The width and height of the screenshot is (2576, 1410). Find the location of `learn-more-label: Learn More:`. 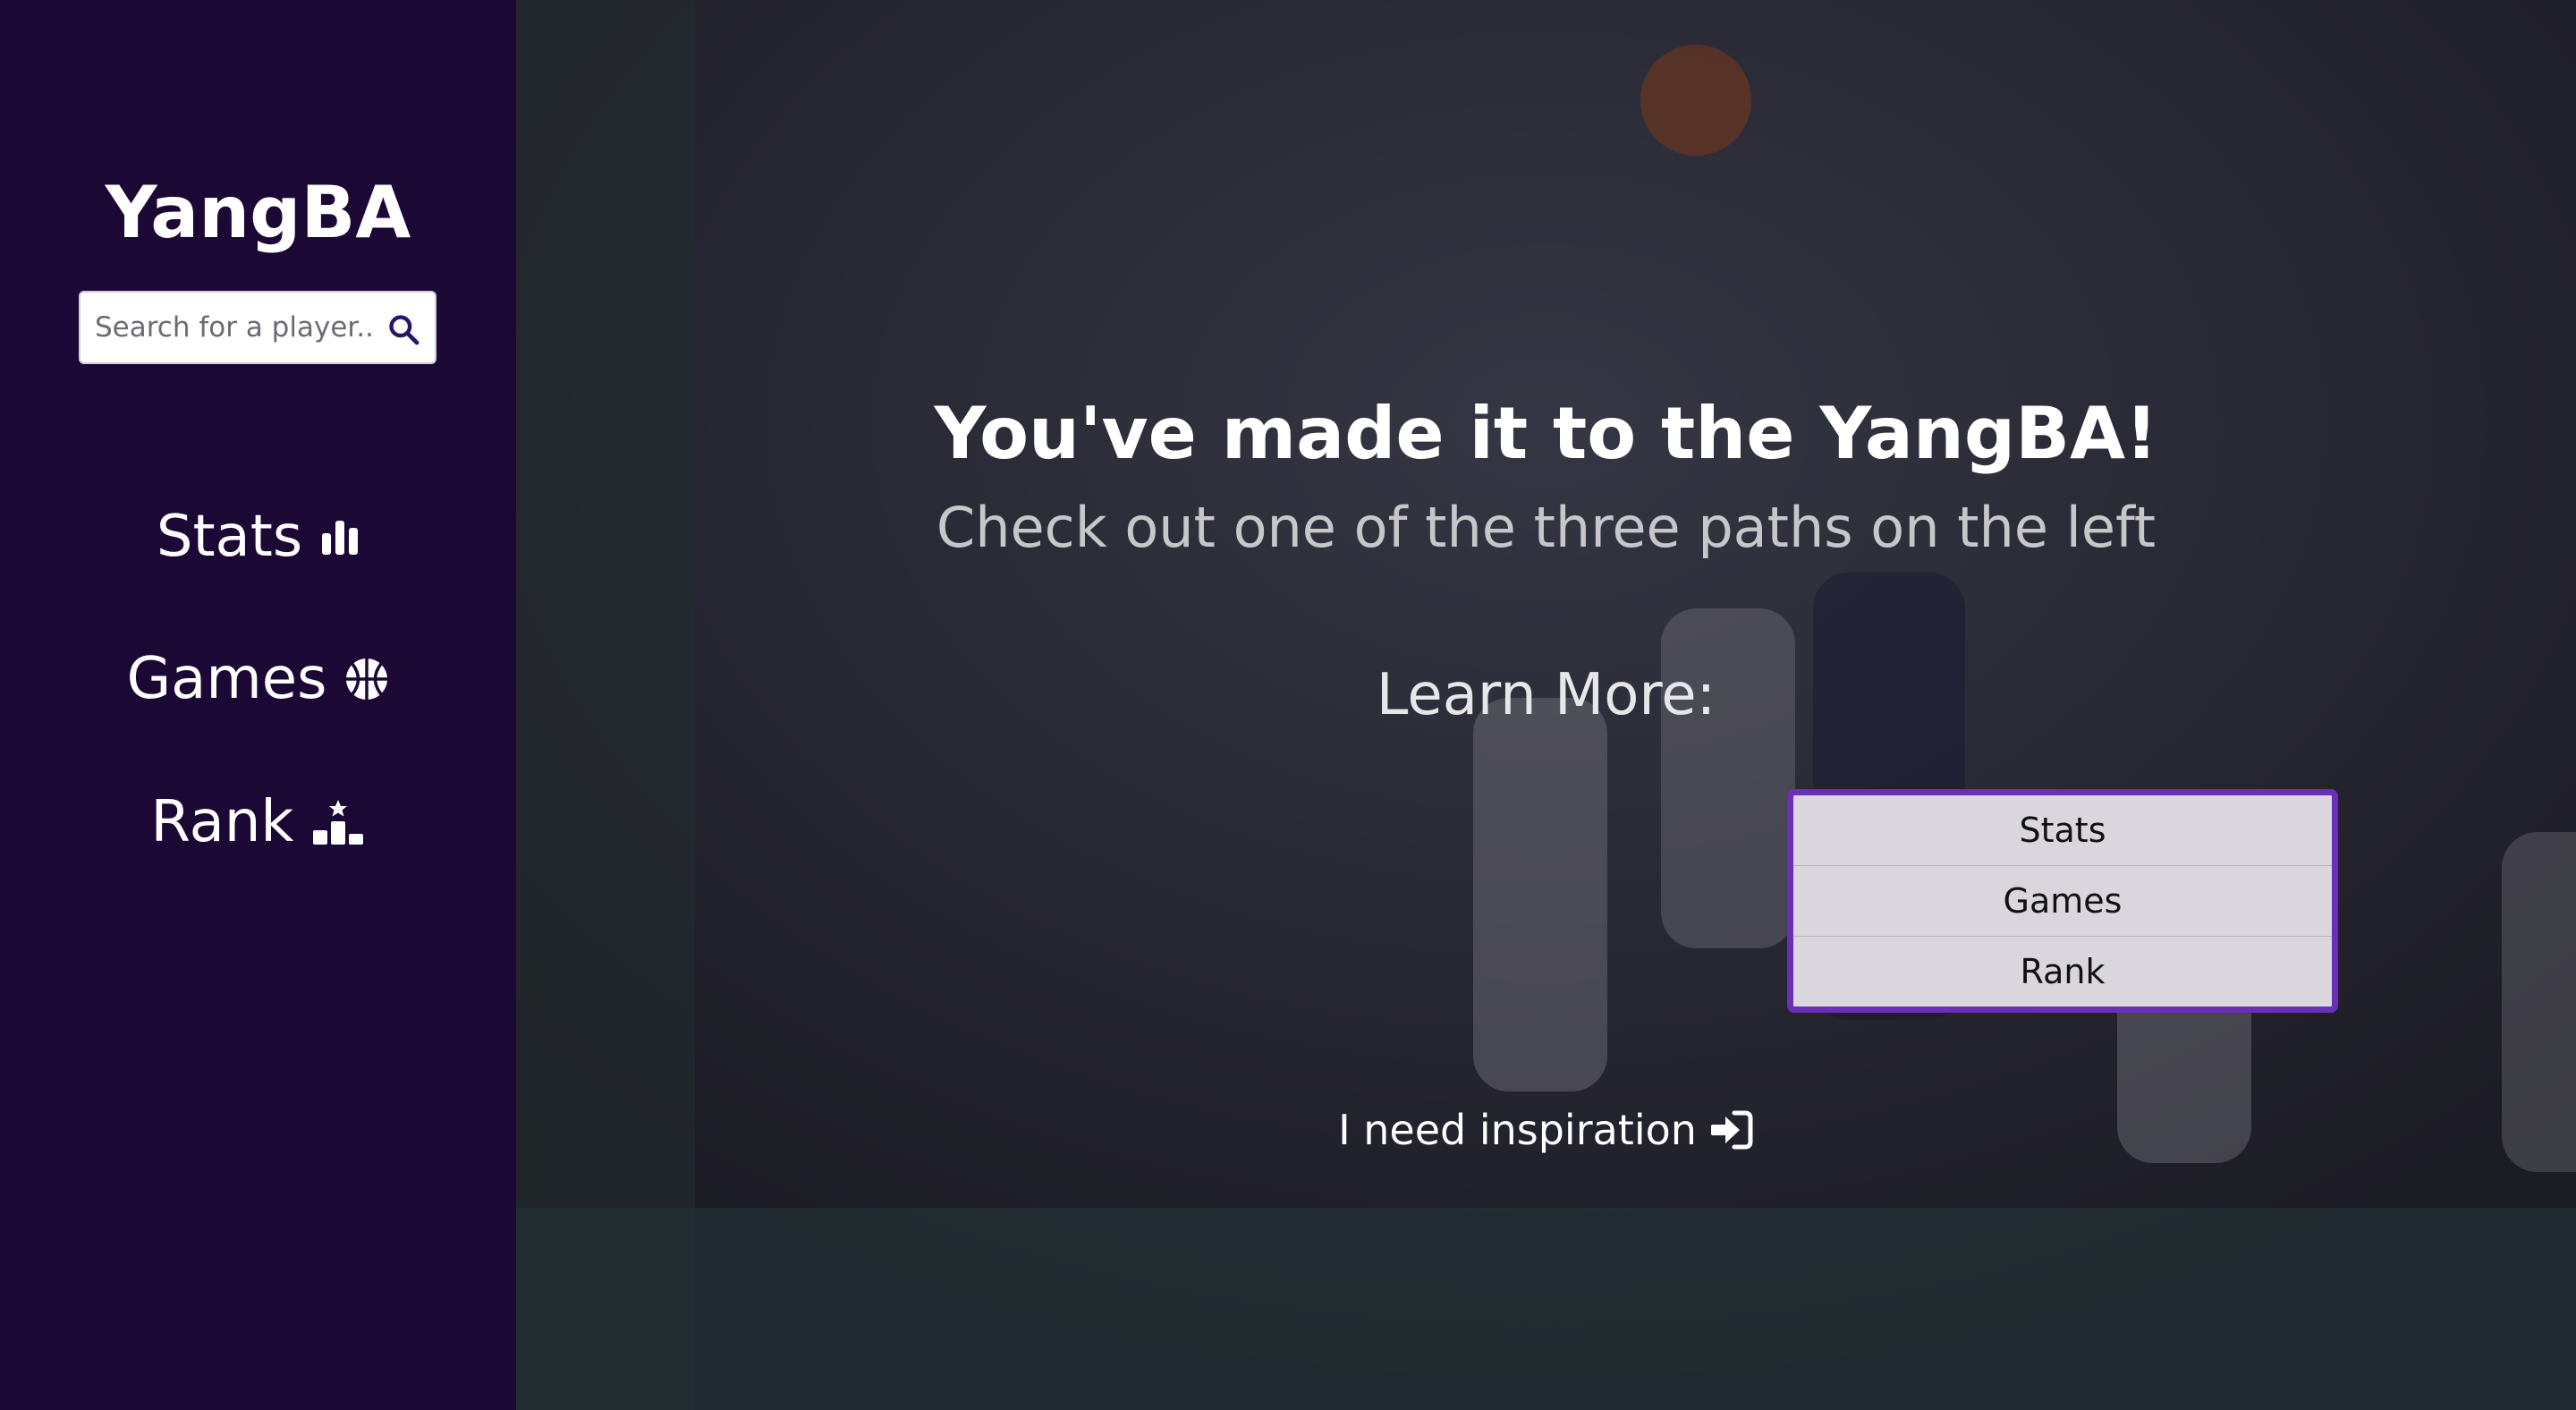

learn-more-label: Learn More: is located at coordinates (1546, 695).